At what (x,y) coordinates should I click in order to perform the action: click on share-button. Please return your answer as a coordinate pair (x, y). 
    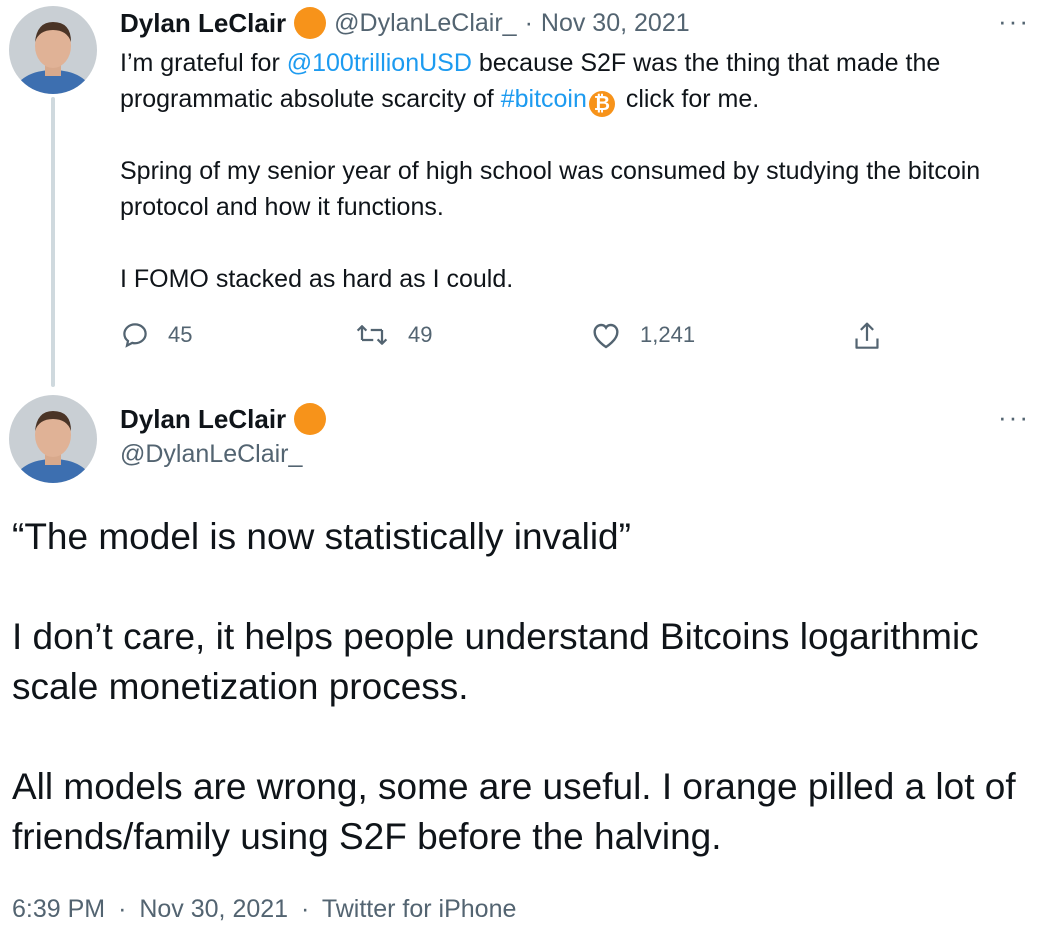
    Looking at the image, I should click on (876, 336).